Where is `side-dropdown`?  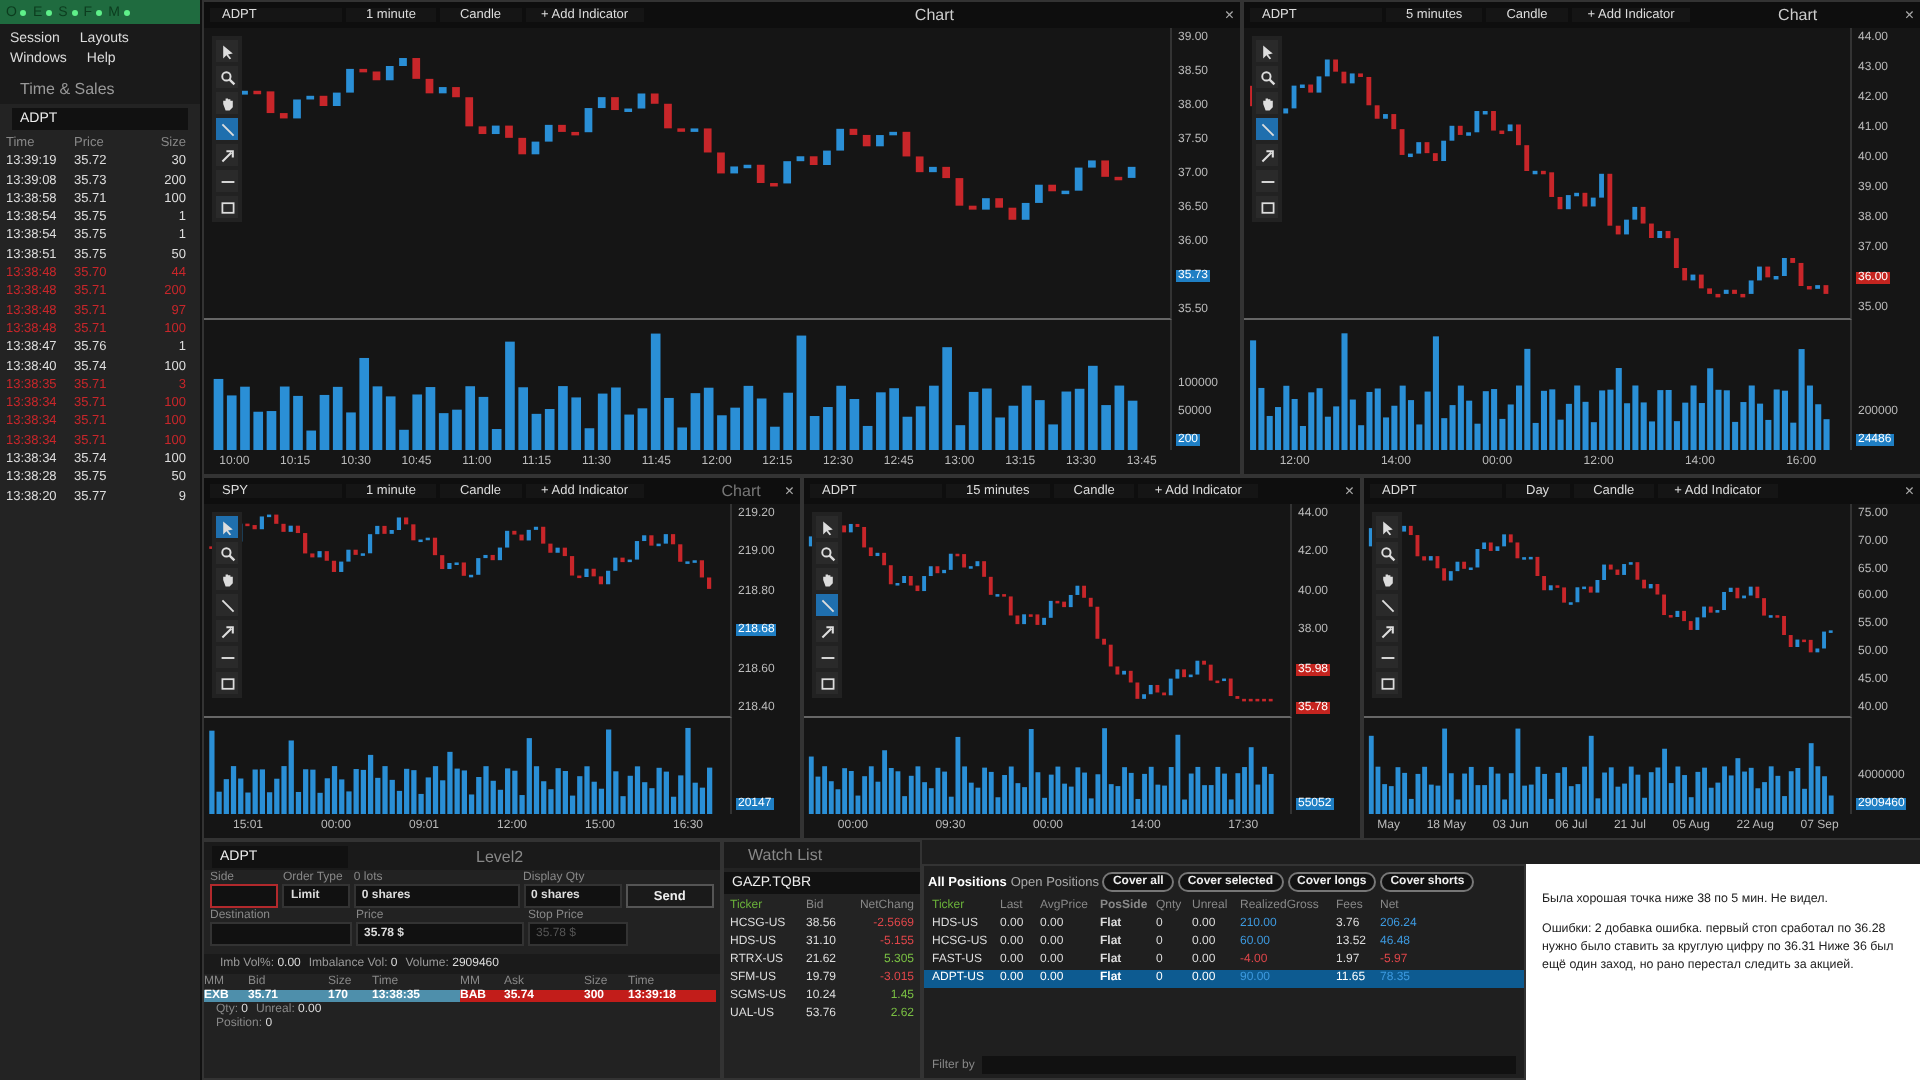 side-dropdown is located at coordinates (244, 896).